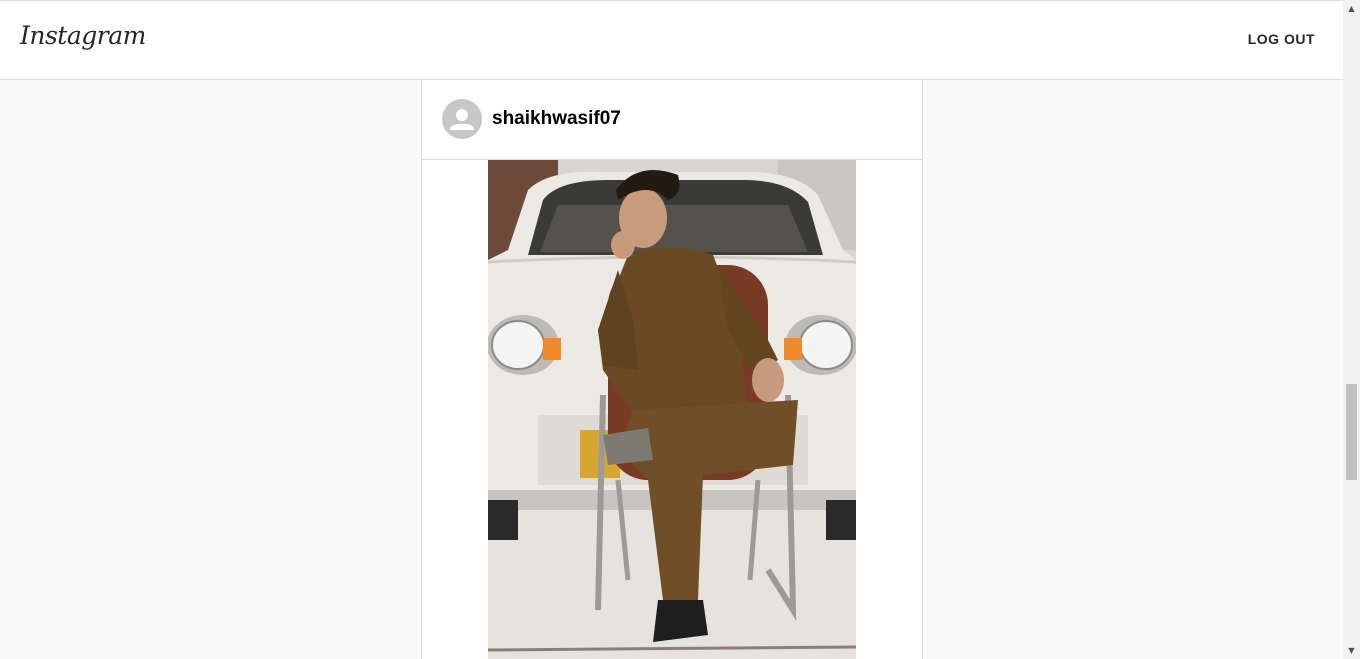  I want to click on top-navigation-bar: Instagram LOG OUT, so click(671, 40).